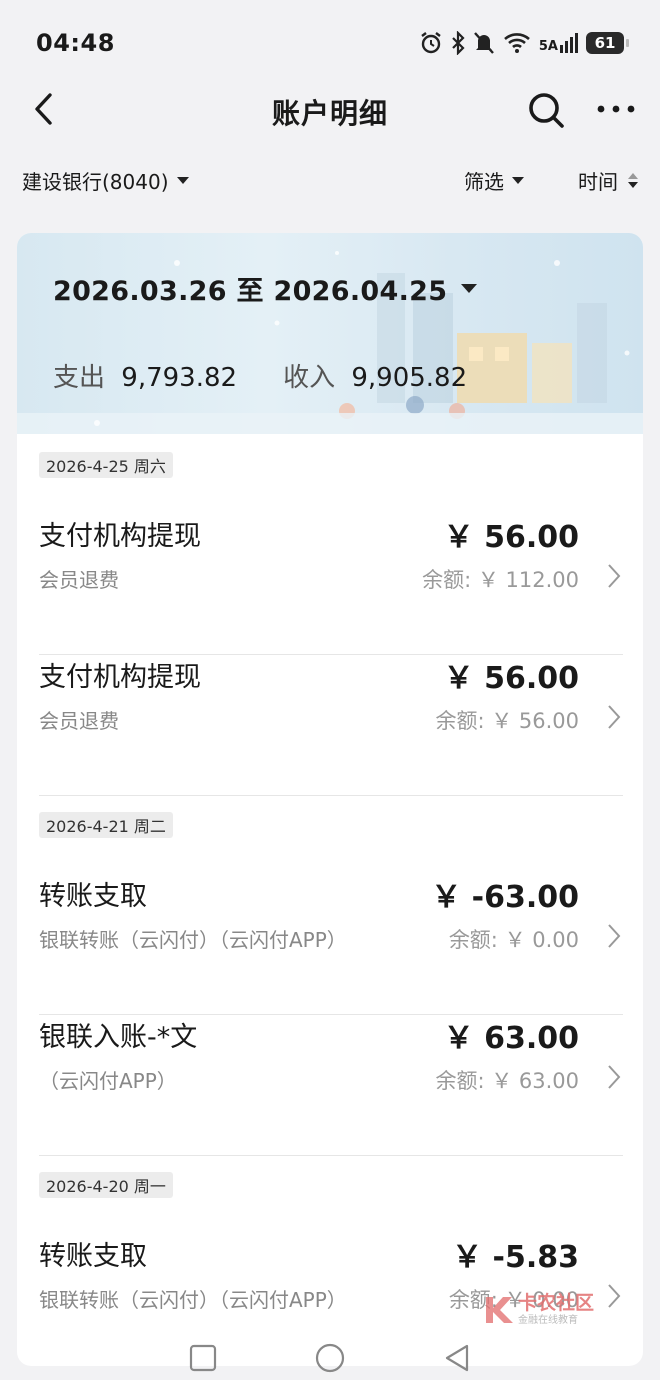 This screenshot has height=1380, width=660. I want to click on transaction-desc: （云闪付APP）, so click(108, 1081).